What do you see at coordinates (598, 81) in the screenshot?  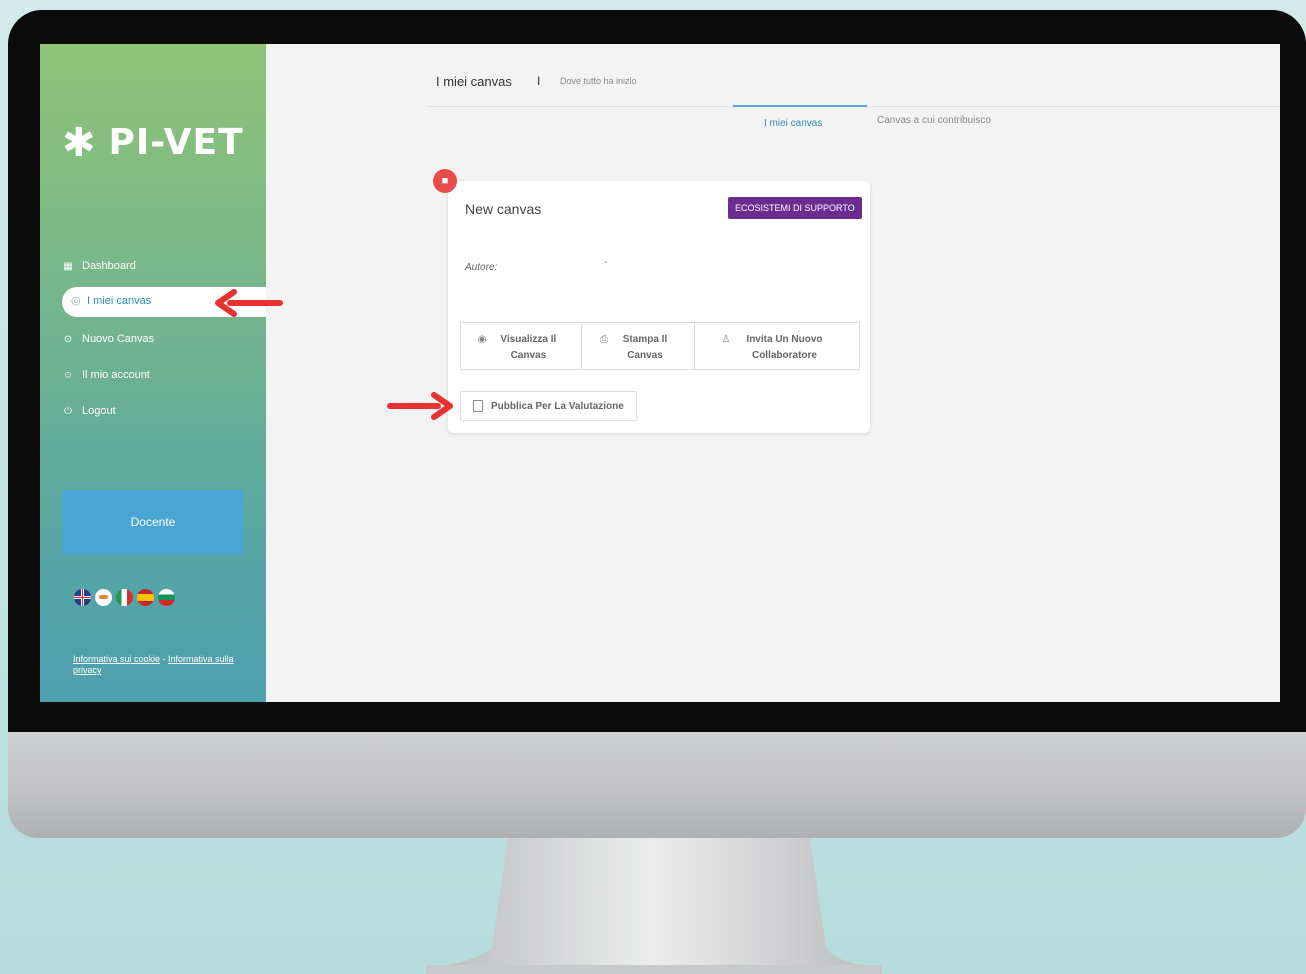 I see `page-subtitle: Dove tutto ha inizio` at bounding box center [598, 81].